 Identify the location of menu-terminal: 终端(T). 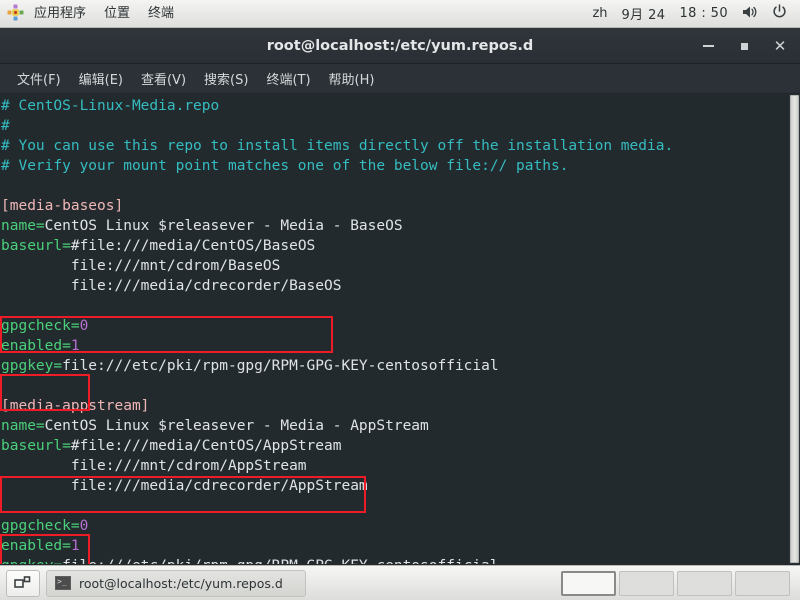
(288, 78).